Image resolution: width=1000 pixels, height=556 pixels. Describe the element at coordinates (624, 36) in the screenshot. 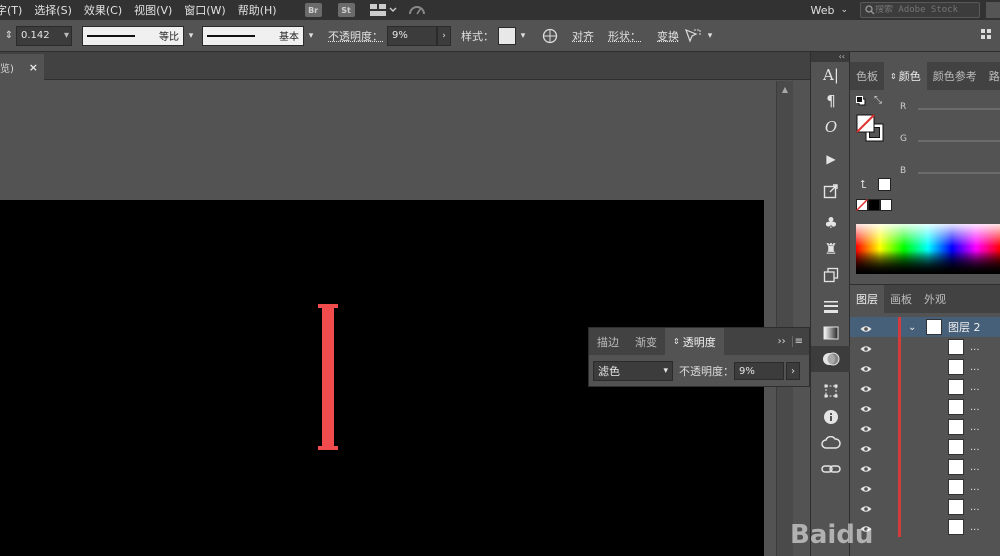

I see `shape-label: 形状：` at that location.